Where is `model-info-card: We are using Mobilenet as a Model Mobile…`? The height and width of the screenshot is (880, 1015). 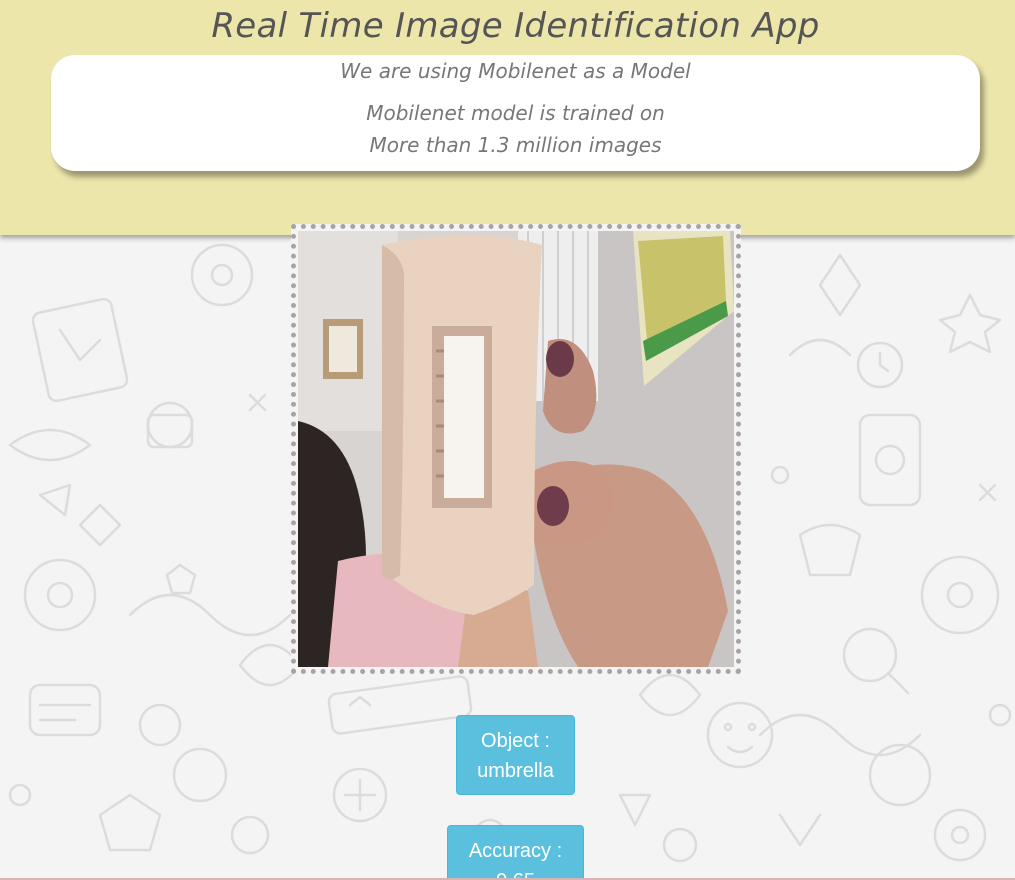 model-info-card: We are using Mobilenet as a Model Mobile… is located at coordinates (515, 113).